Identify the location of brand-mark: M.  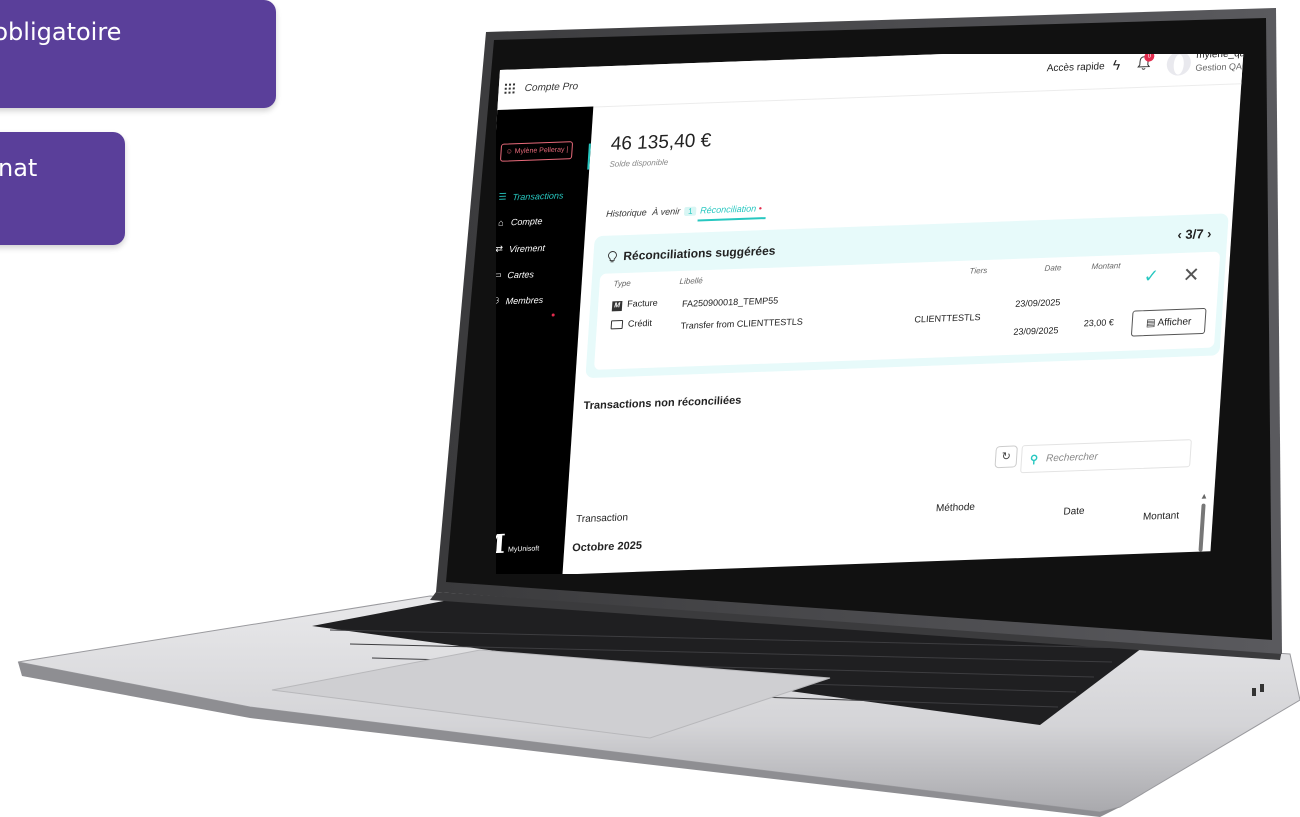
(501, 545).